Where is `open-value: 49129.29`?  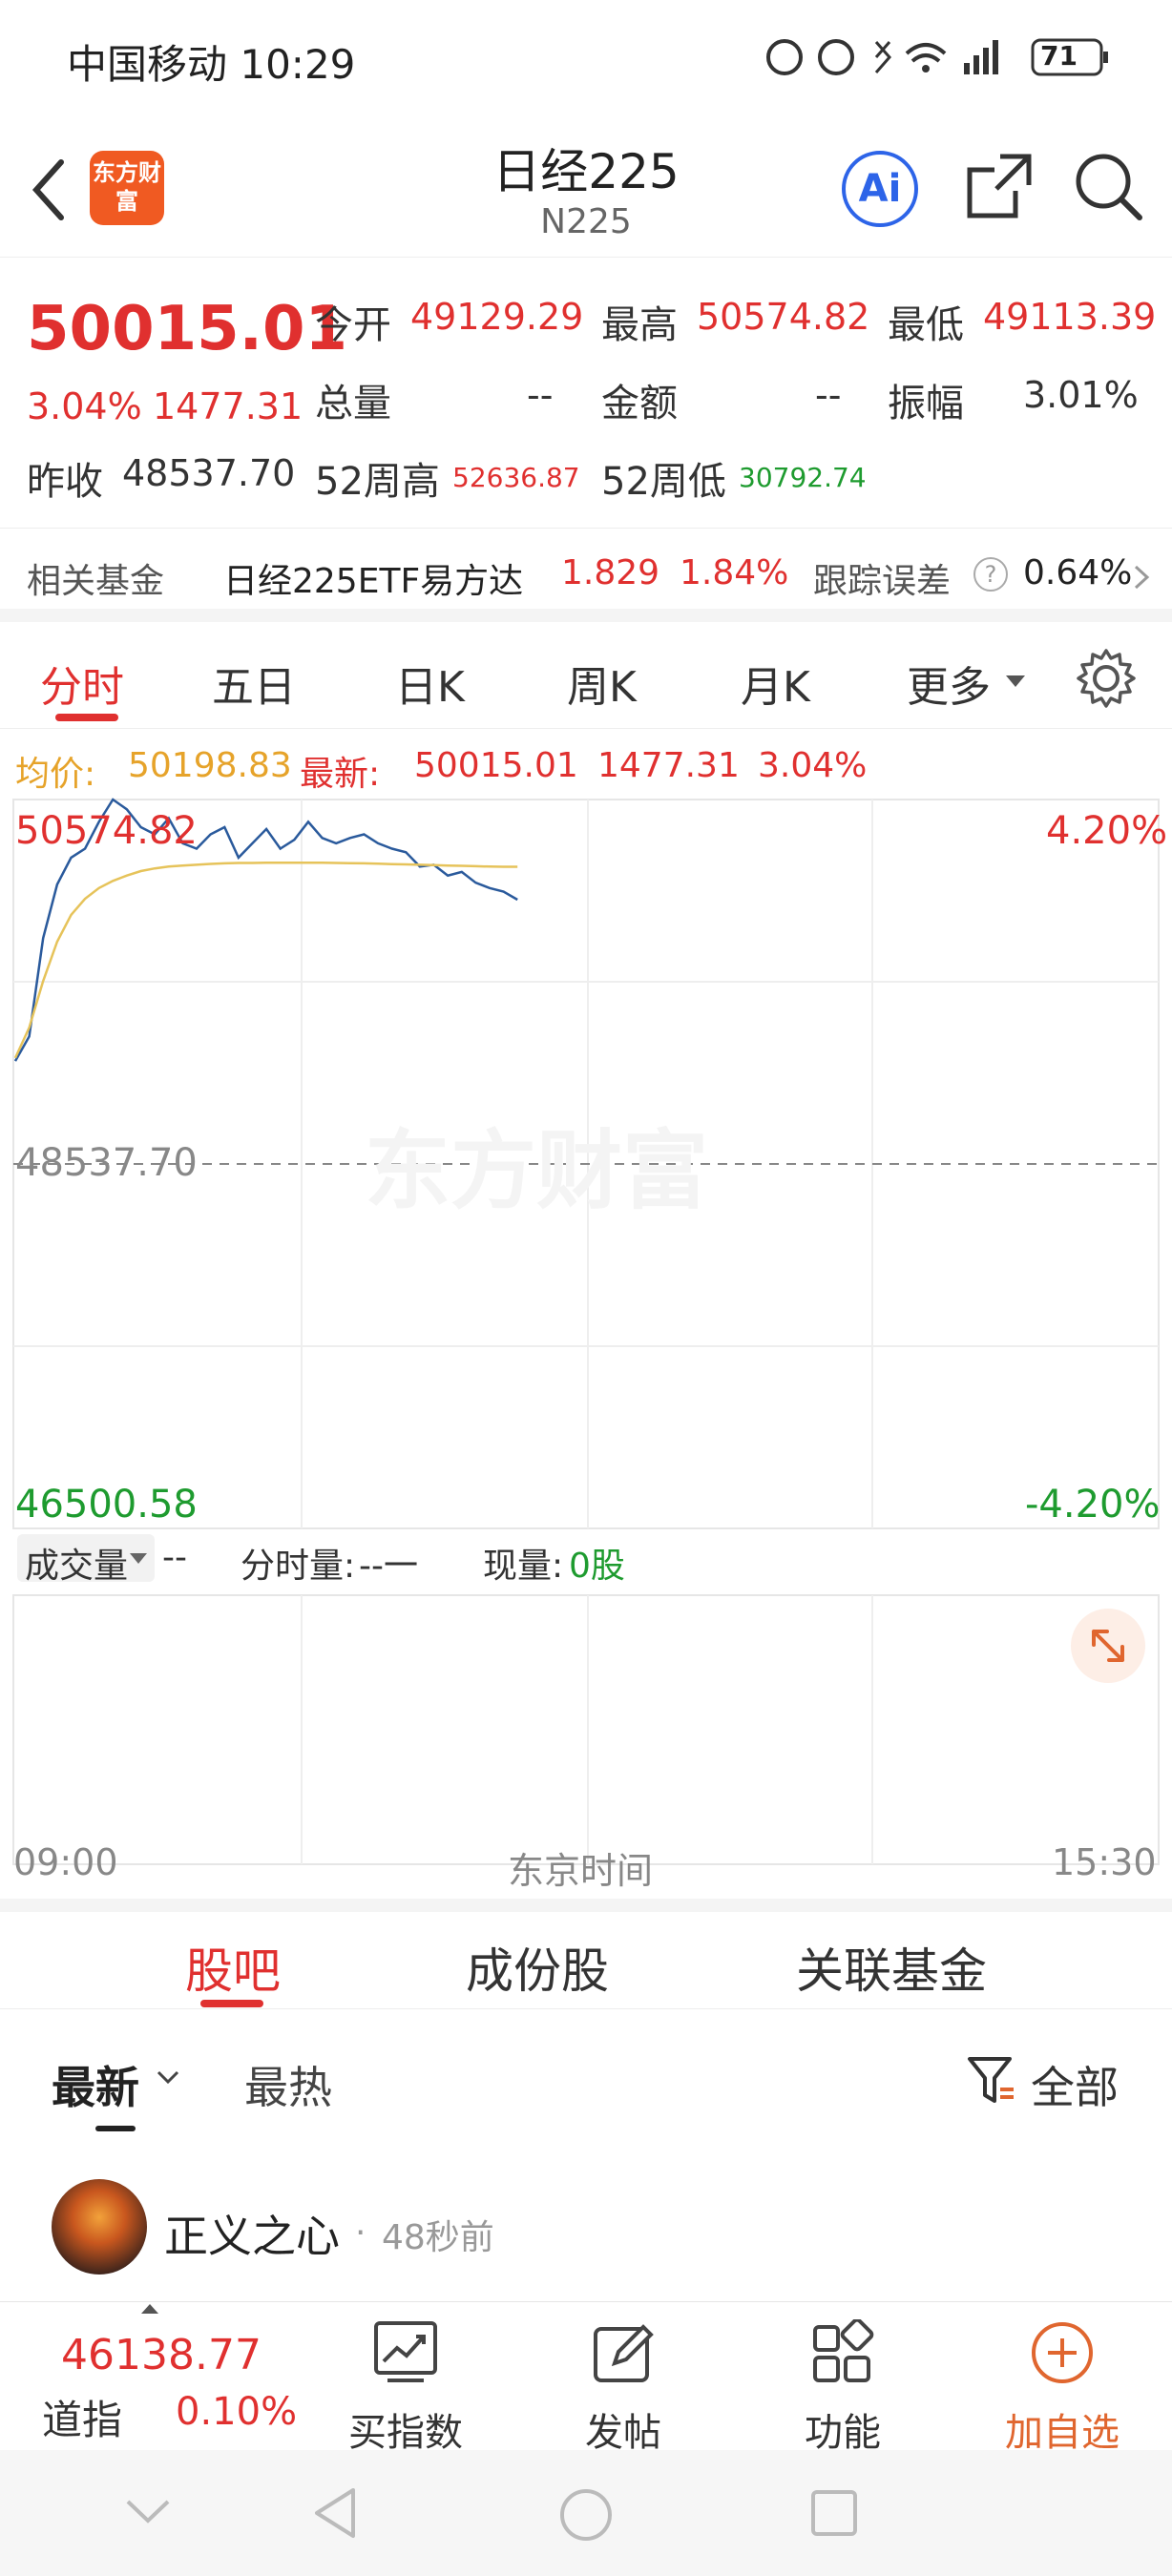 open-value: 49129.29 is located at coordinates (497, 317).